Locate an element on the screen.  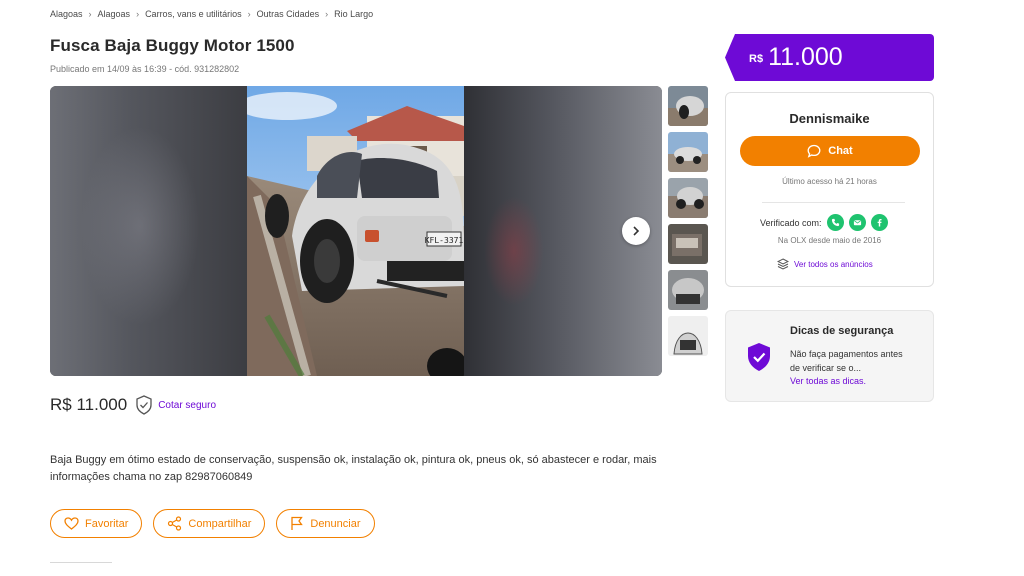
price-banner: R$ 11.000 is located at coordinates (829, 57).